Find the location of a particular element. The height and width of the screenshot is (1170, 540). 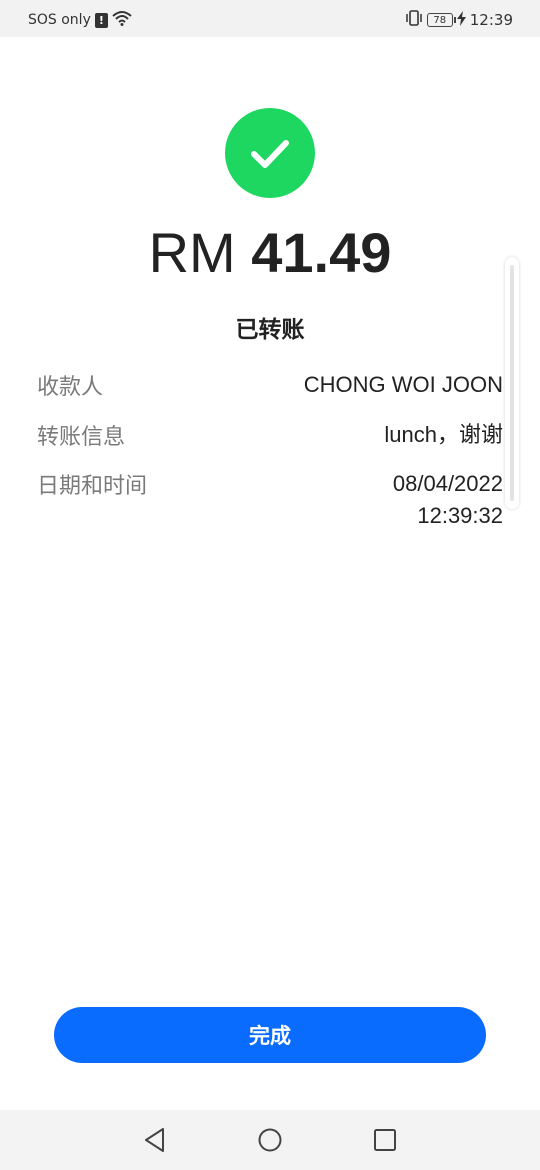

status-time: 12:39 is located at coordinates (491, 20).